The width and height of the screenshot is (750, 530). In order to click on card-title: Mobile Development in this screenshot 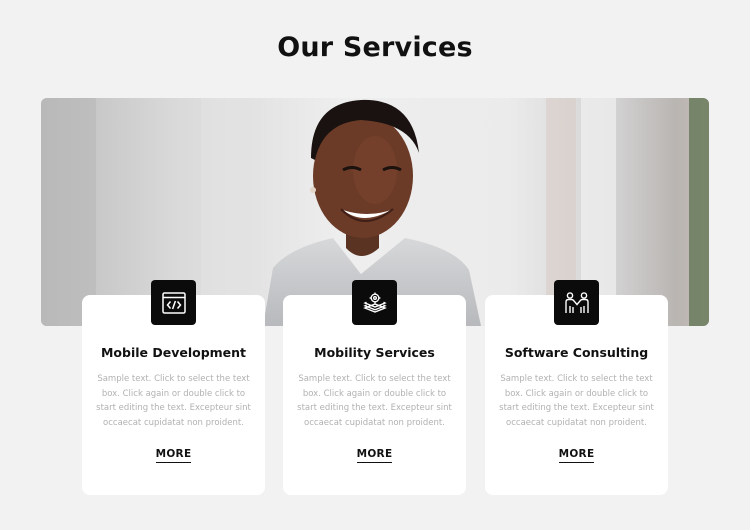, I will do `click(173, 352)`.